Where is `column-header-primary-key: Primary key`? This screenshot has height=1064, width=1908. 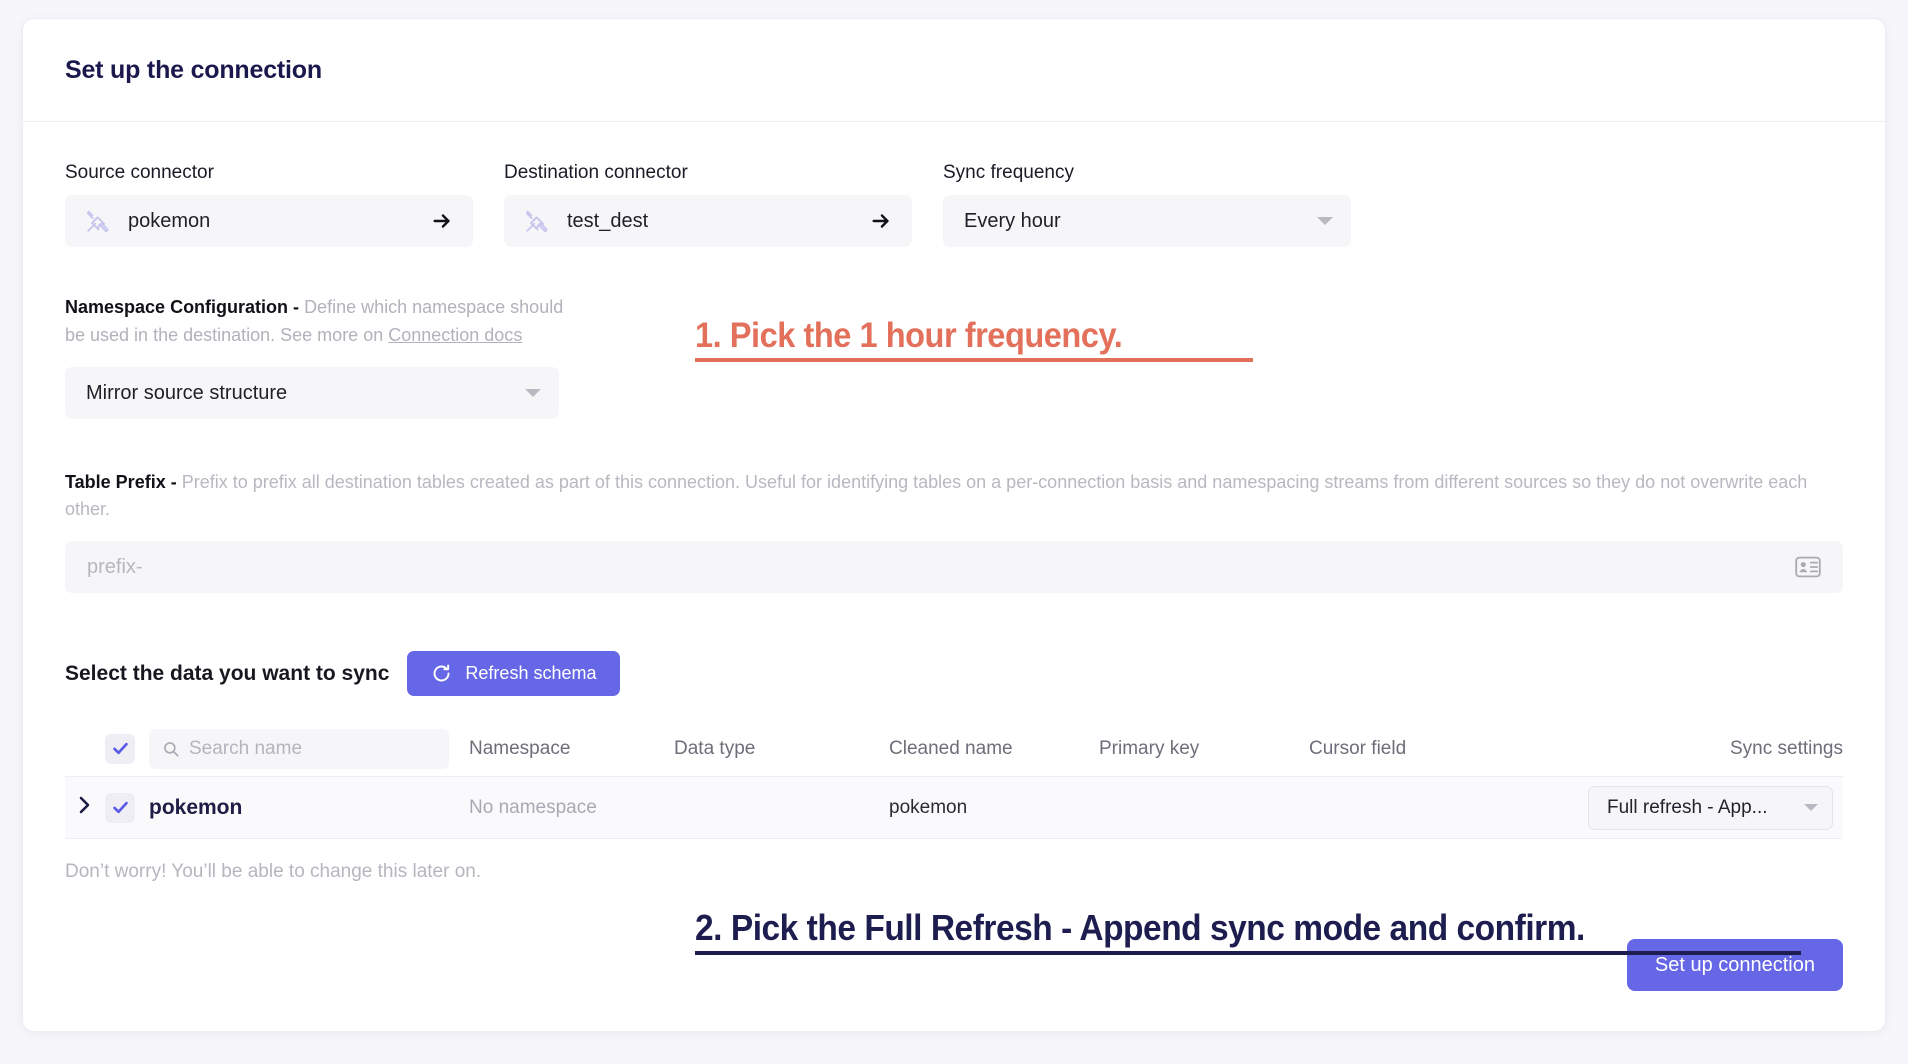 column-header-primary-key: Primary key is located at coordinates (1149, 748).